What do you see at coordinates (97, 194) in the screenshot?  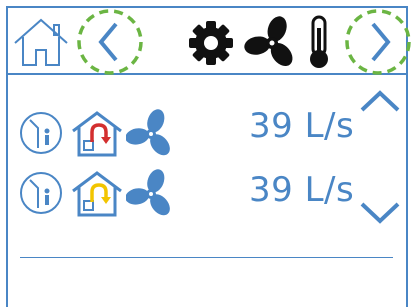 I see `house-bypass-icon` at bounding box center [97, 194].